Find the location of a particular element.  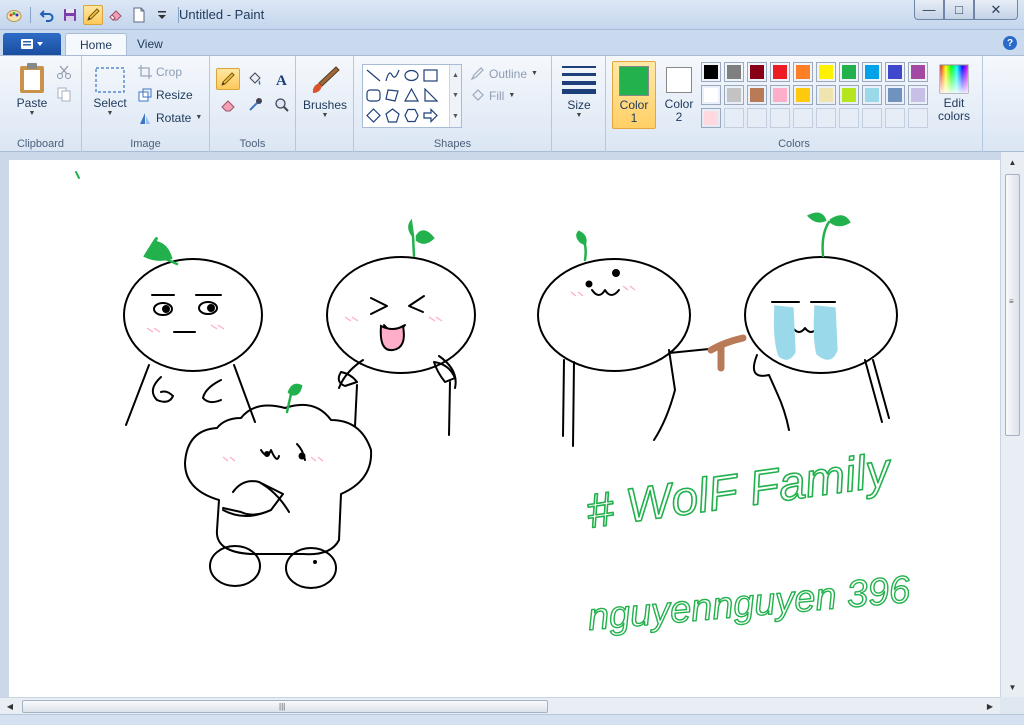

copy-icon is located at coordinates (64, 95).